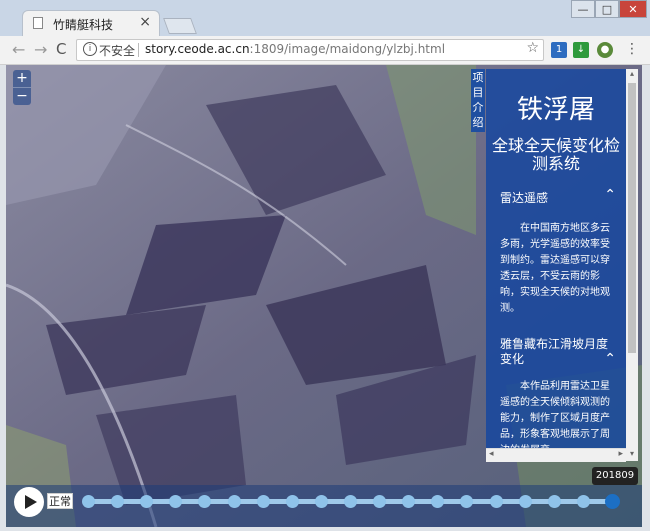 The image size is (650, 531). I want to click on extension-globe-icon: ●, so click(605, 50).